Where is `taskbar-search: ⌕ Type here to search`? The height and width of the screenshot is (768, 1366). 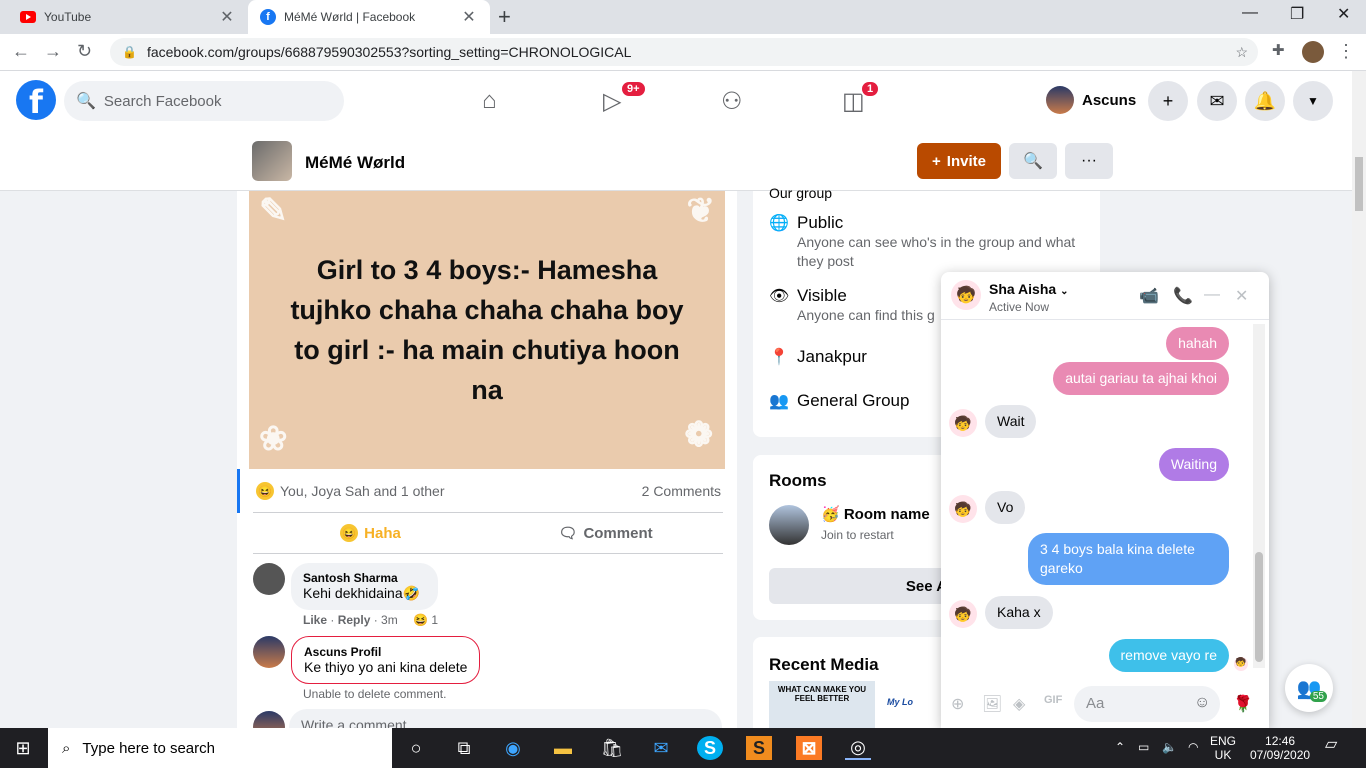
taskbar-search: ⌕ Type here to search is located at coordinates (220, 748).